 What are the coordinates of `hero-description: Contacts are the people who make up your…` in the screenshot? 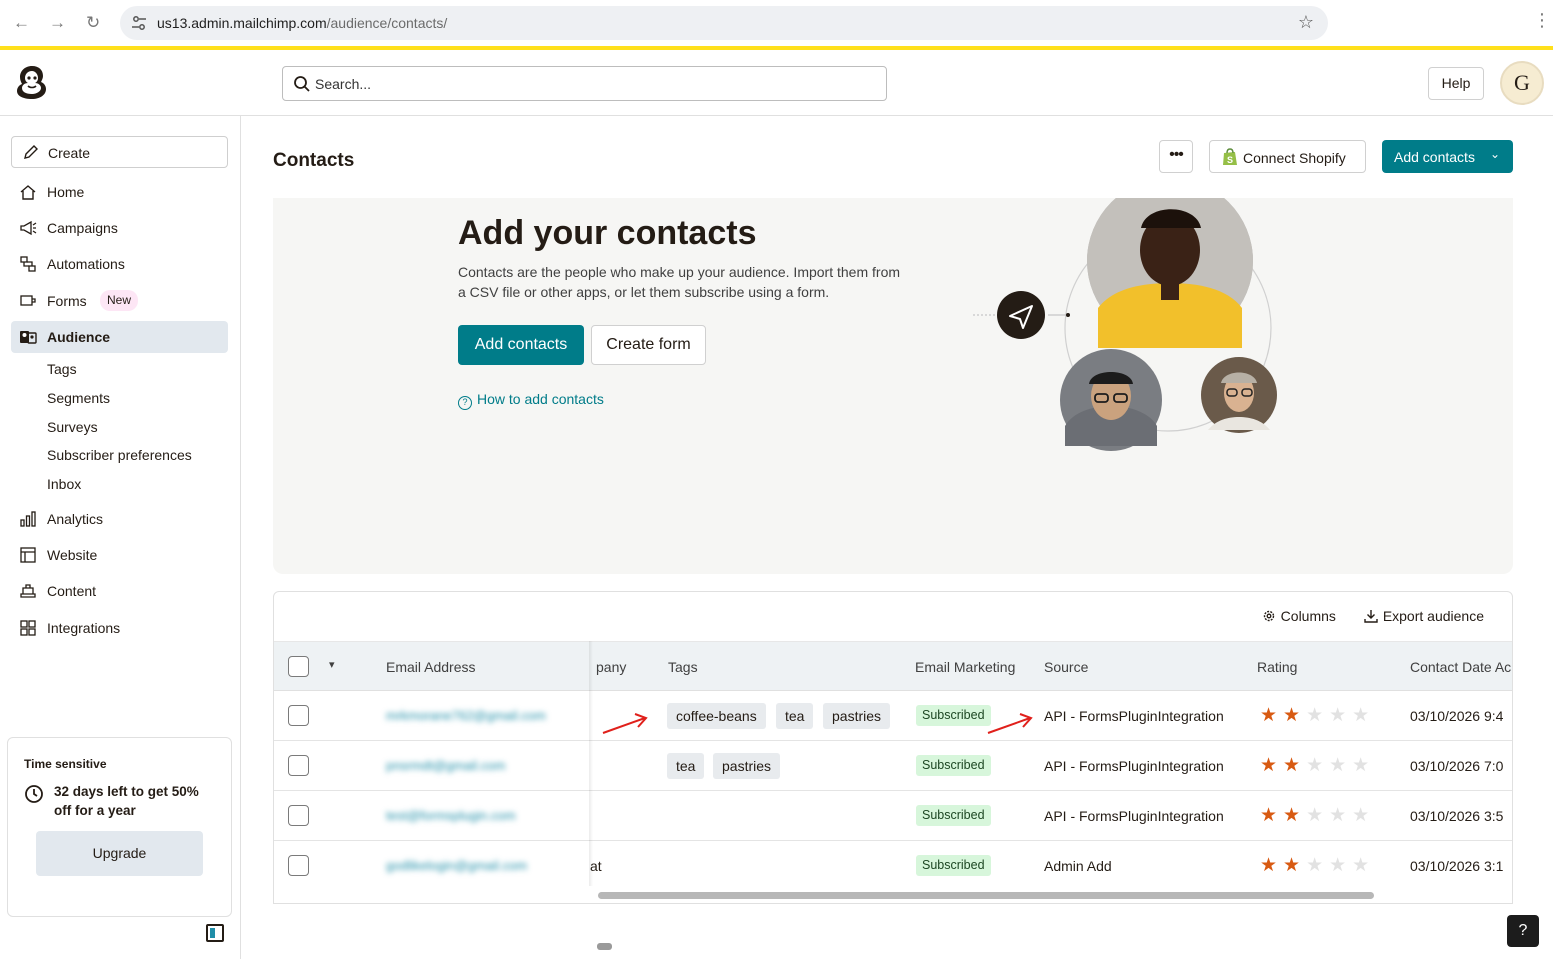 It's located at (679, 282).